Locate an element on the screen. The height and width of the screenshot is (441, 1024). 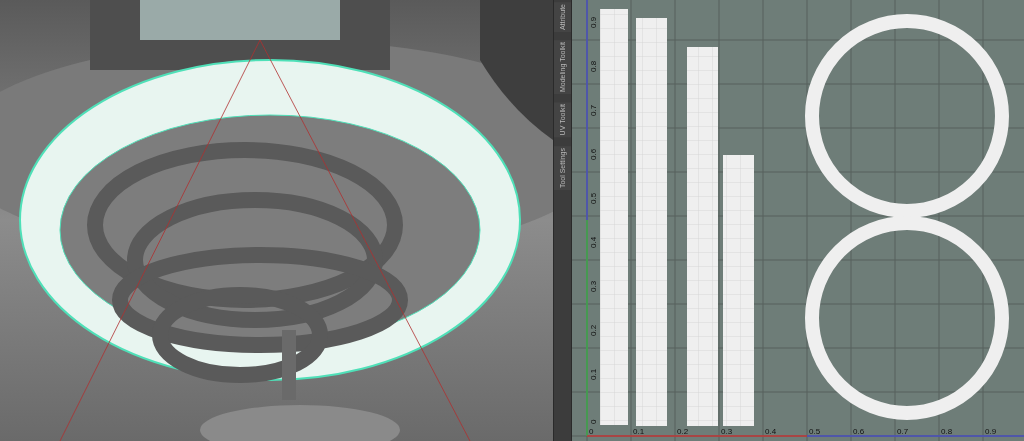
v-tick-label: 0.5 is located at coordinates (593, 198).